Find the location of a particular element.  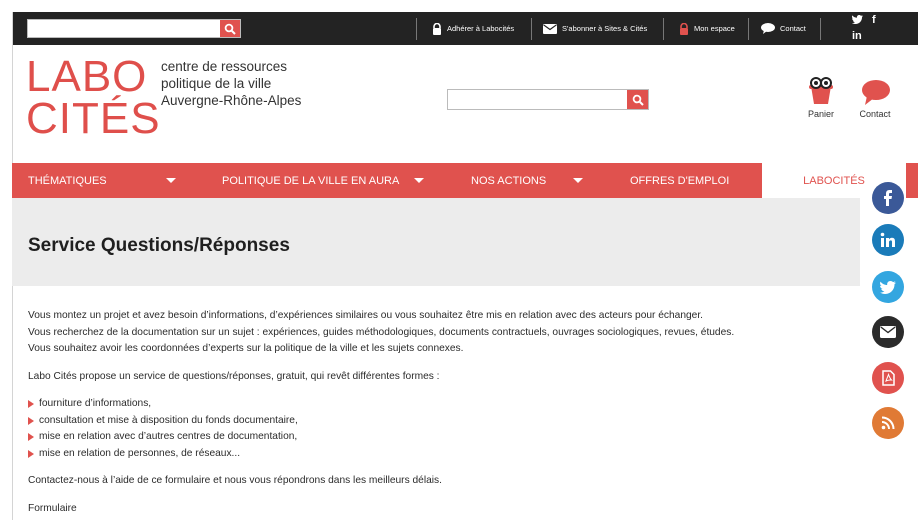

contact-button: Contact is located at coordinates (875, 97).